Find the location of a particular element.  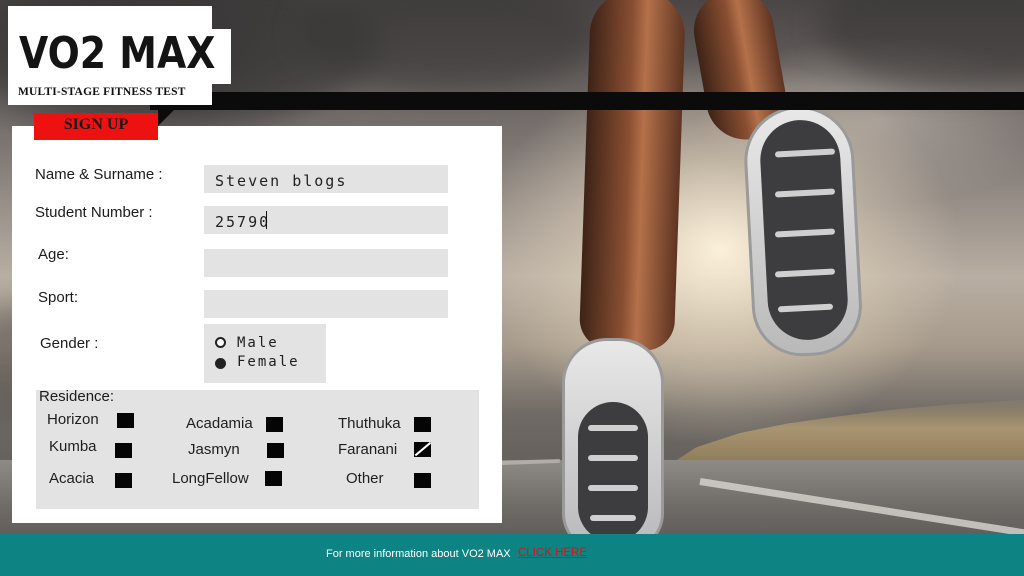

residence-acadamia-label: Acadamia is located at coordinates (219, 423).